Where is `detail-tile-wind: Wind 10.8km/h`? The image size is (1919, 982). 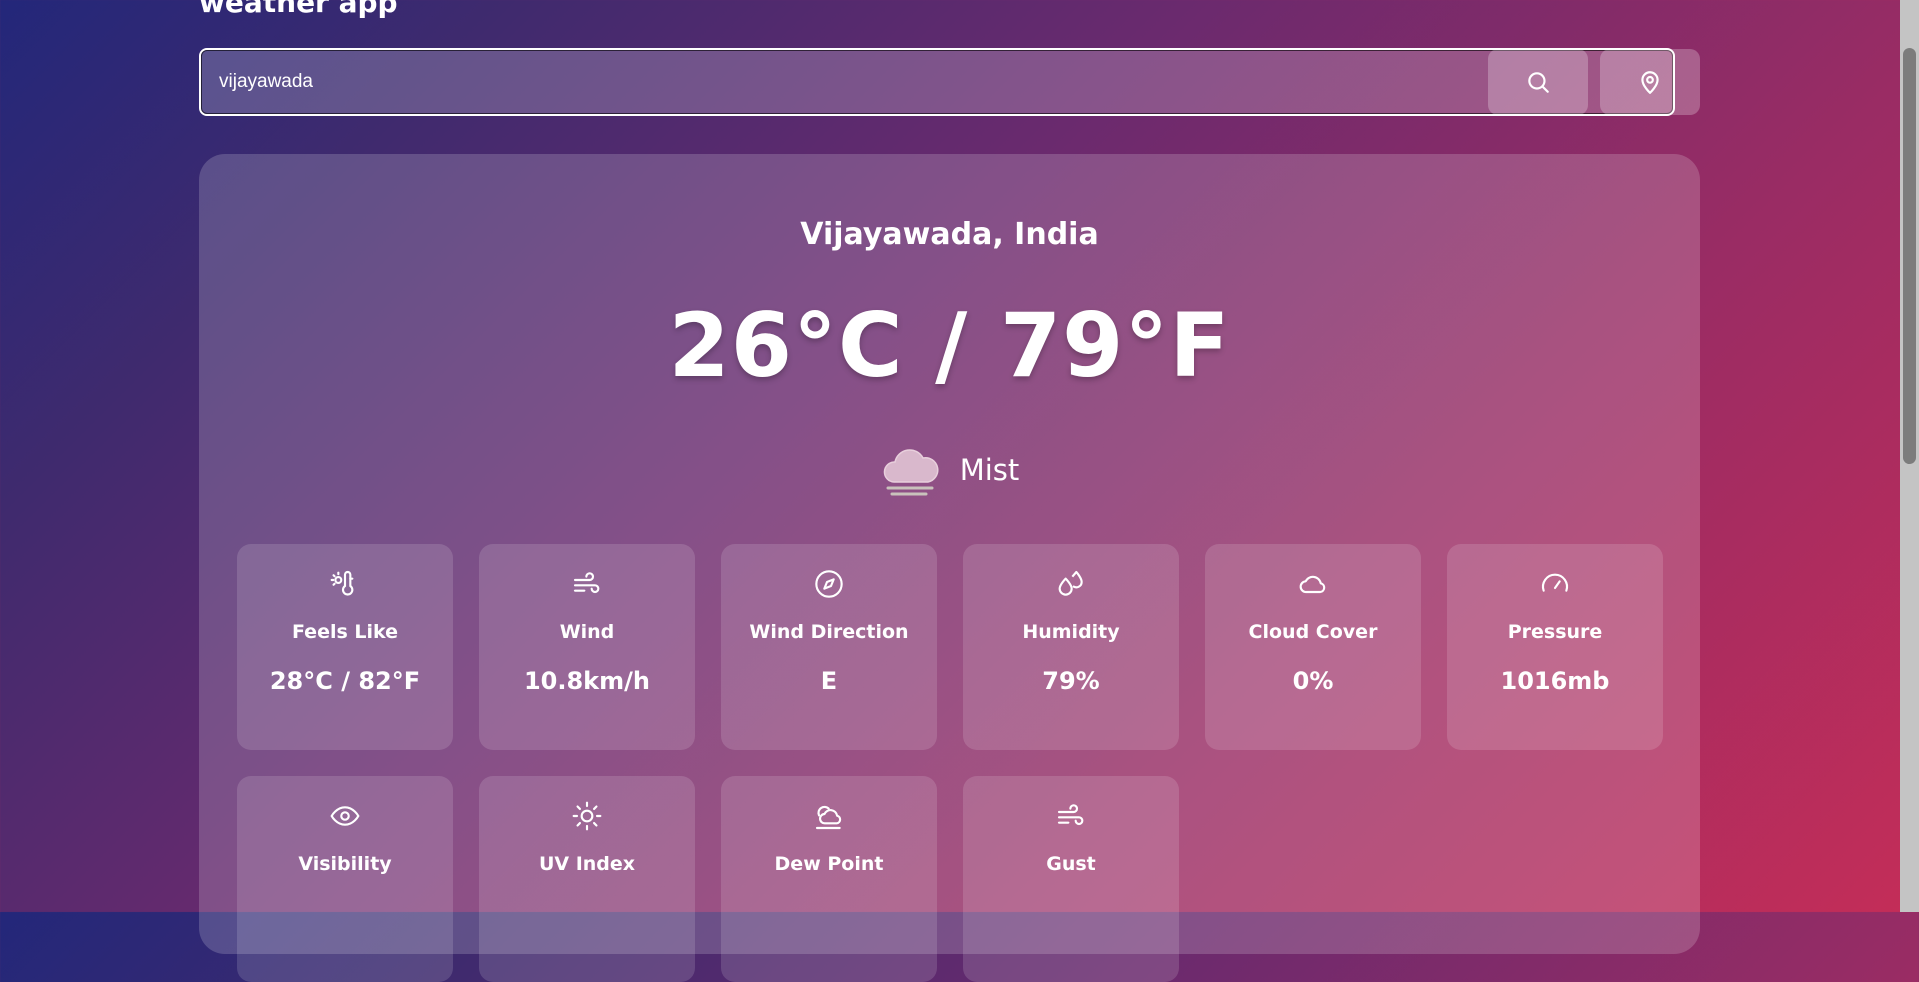 detail-tile-wind: Wind 10.8km/h is located at coordinates (587, 647).